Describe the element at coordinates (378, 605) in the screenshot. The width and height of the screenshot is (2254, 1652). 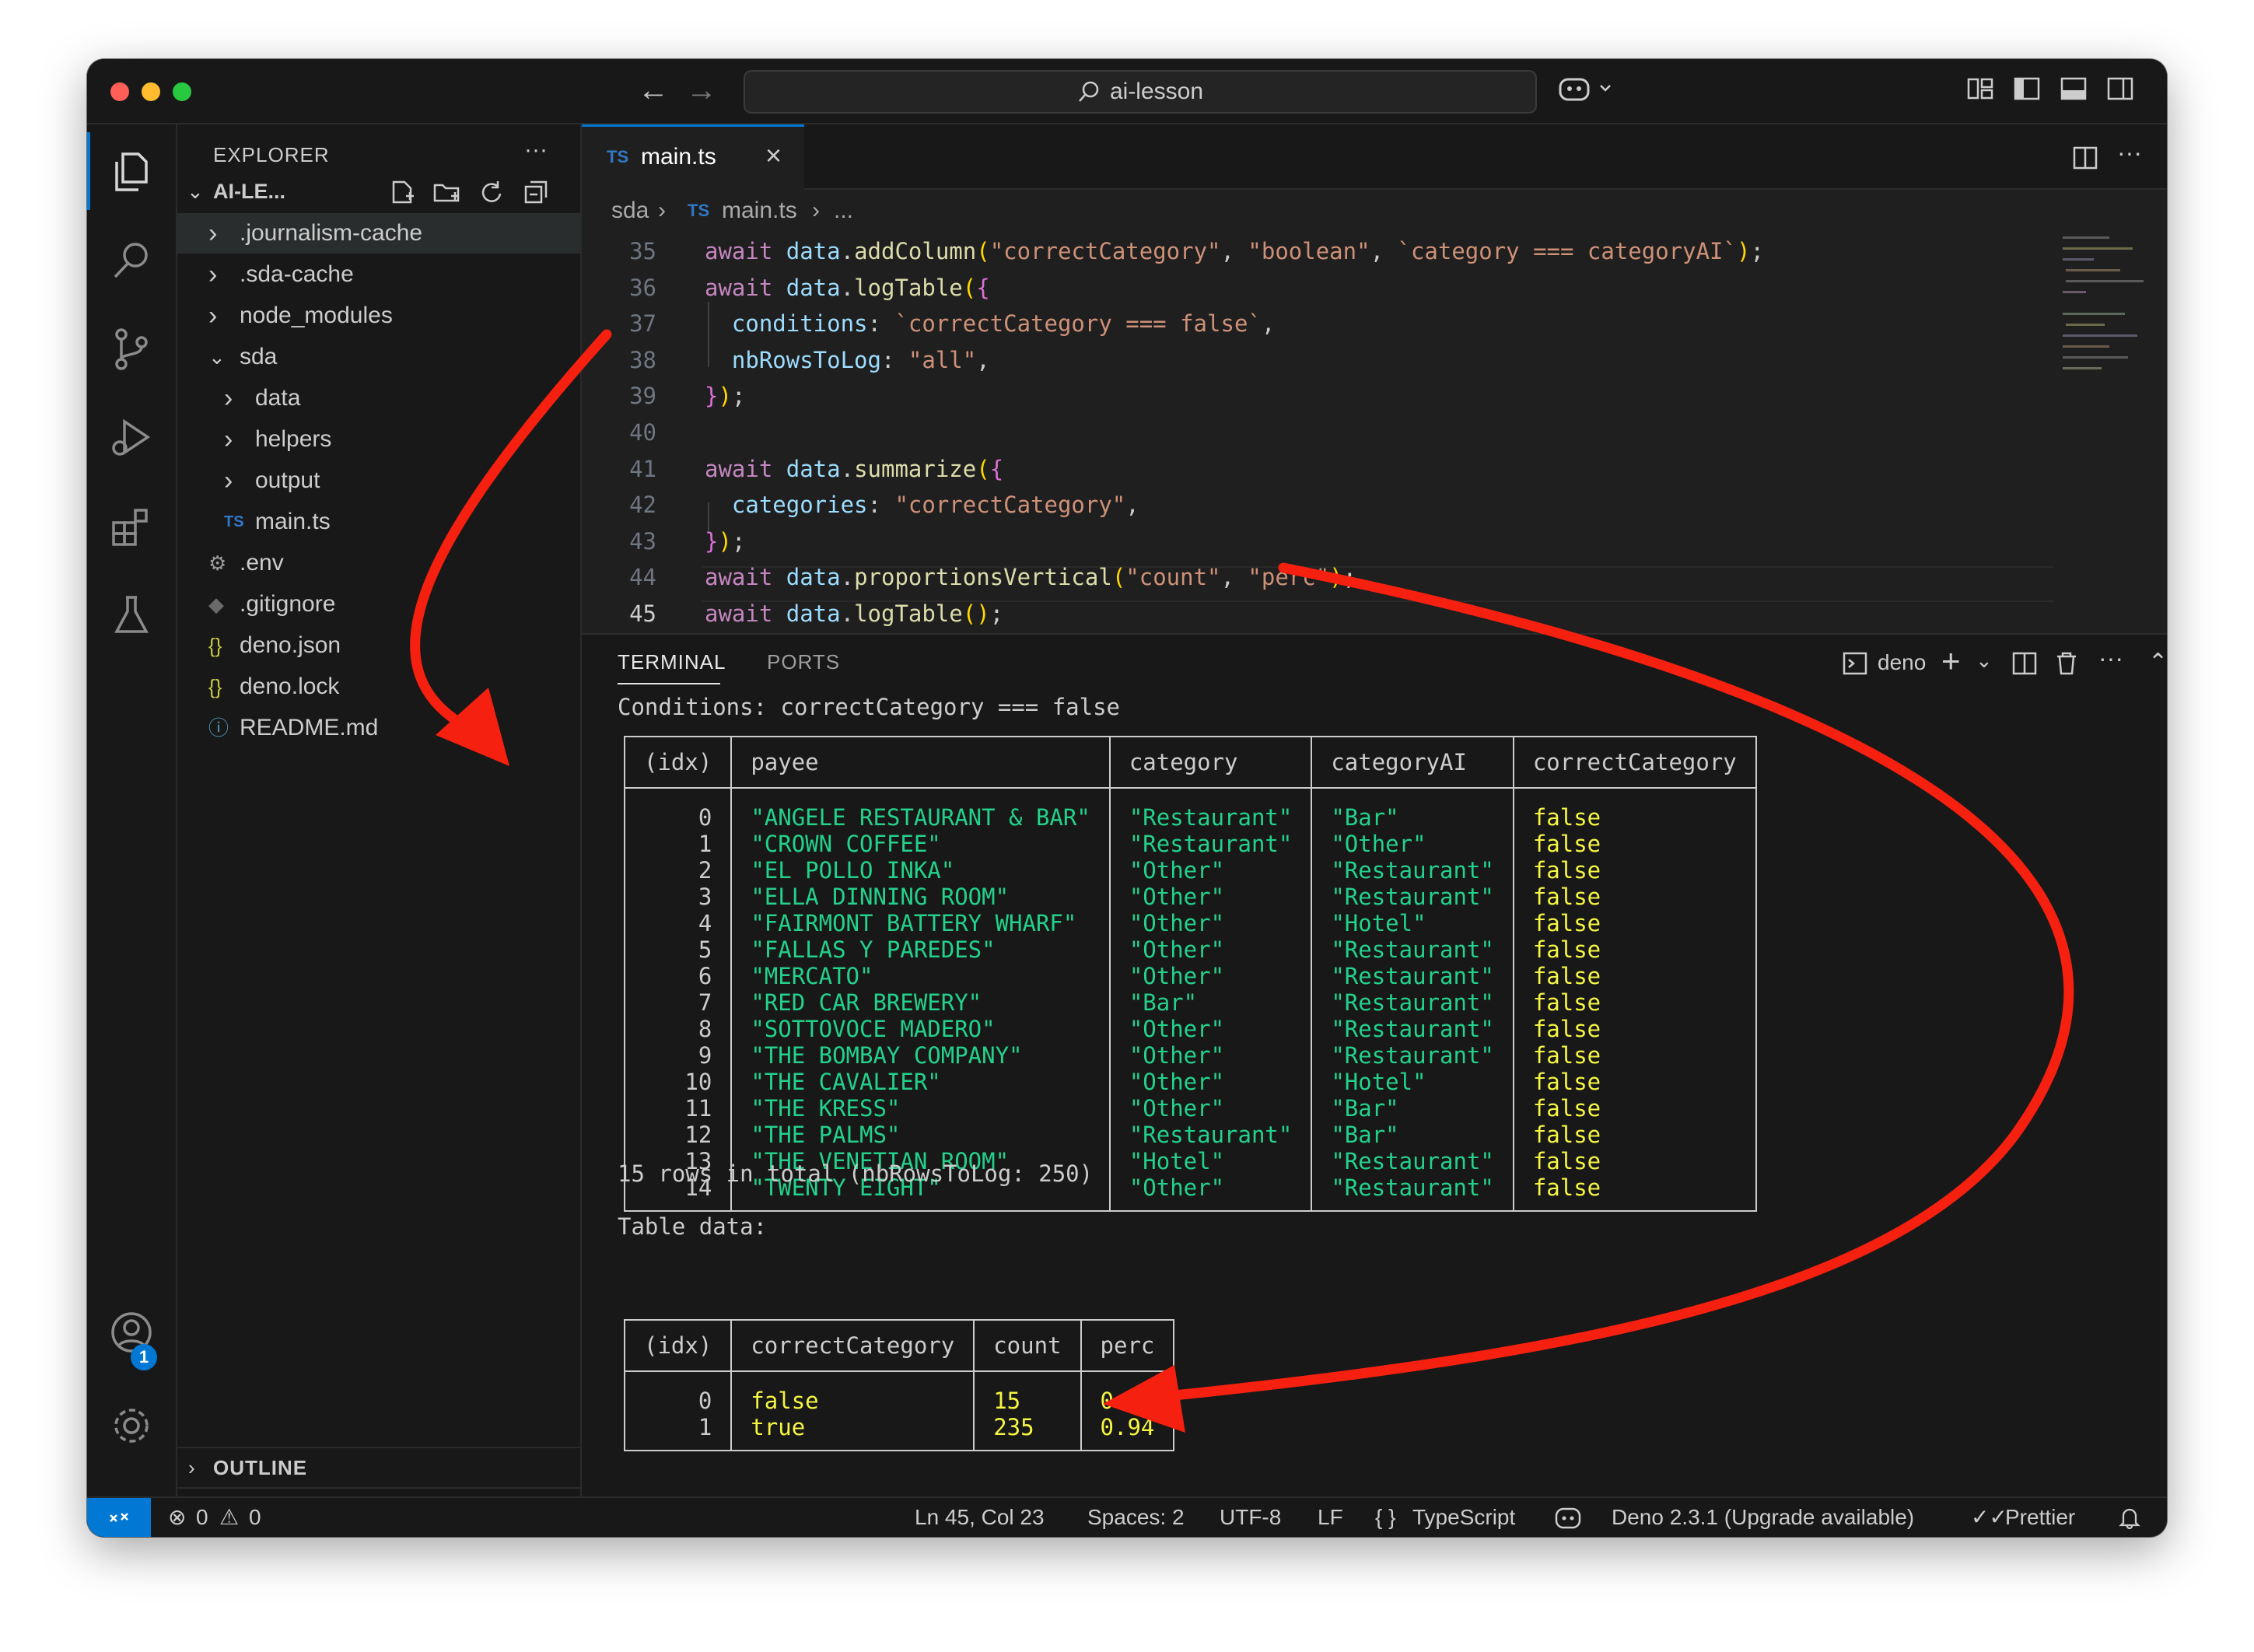
I see `tree-item: ◆ .gitignore` at that location.